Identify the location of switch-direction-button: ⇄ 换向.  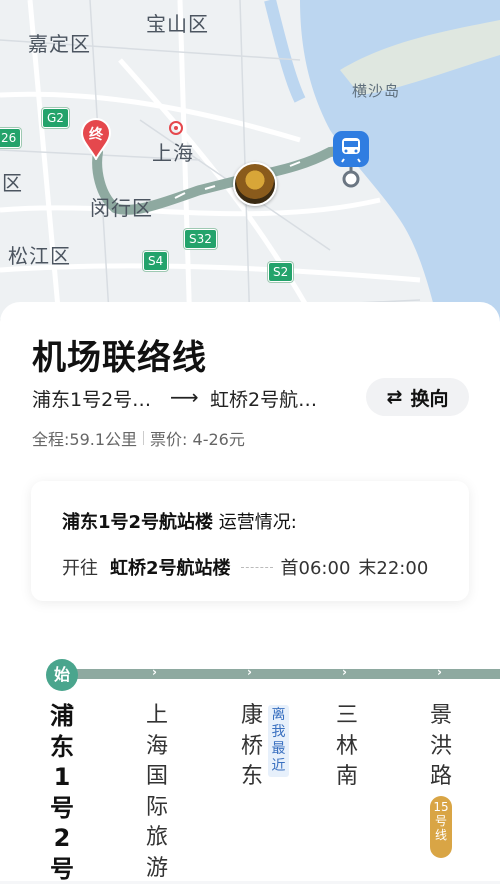
(417, 397).